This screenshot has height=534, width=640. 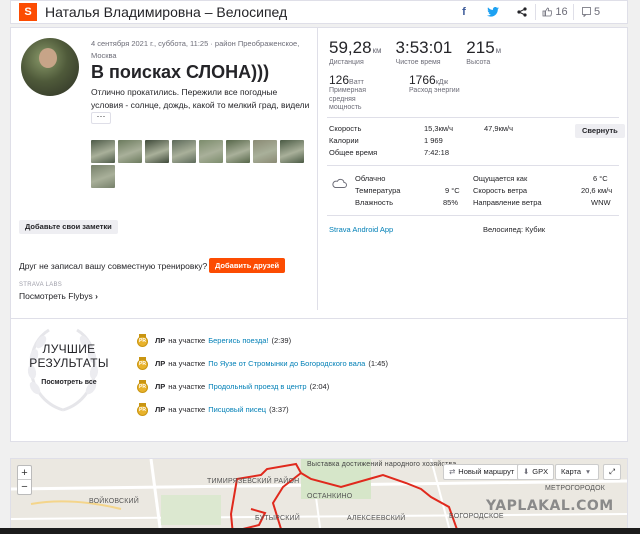 What do you see at coordinates (571, 471) in the screenshot?
I see `map-type-label: Карта` at bounding box center [571, 471].